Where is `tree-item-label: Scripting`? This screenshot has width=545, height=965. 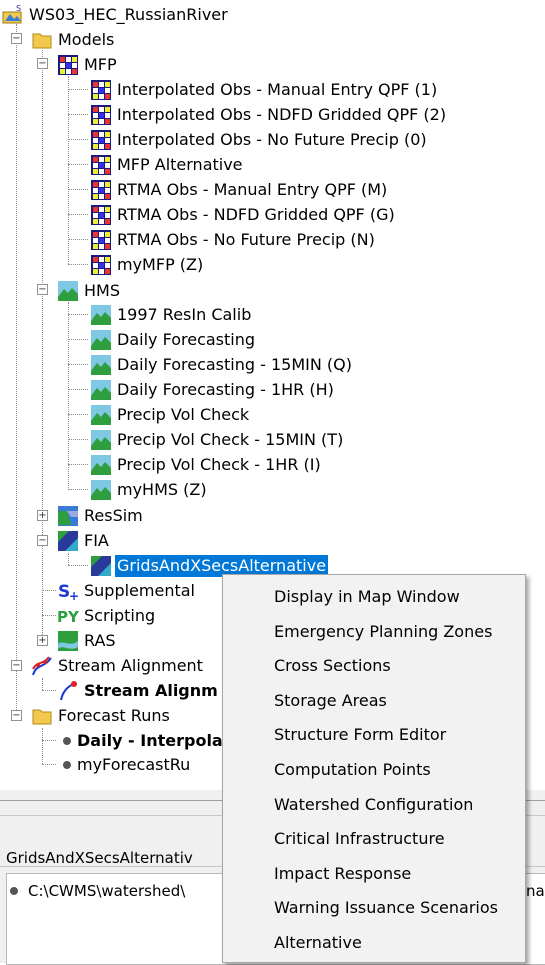 tree-item-label: Scripting is located at coordinates (120, 615).